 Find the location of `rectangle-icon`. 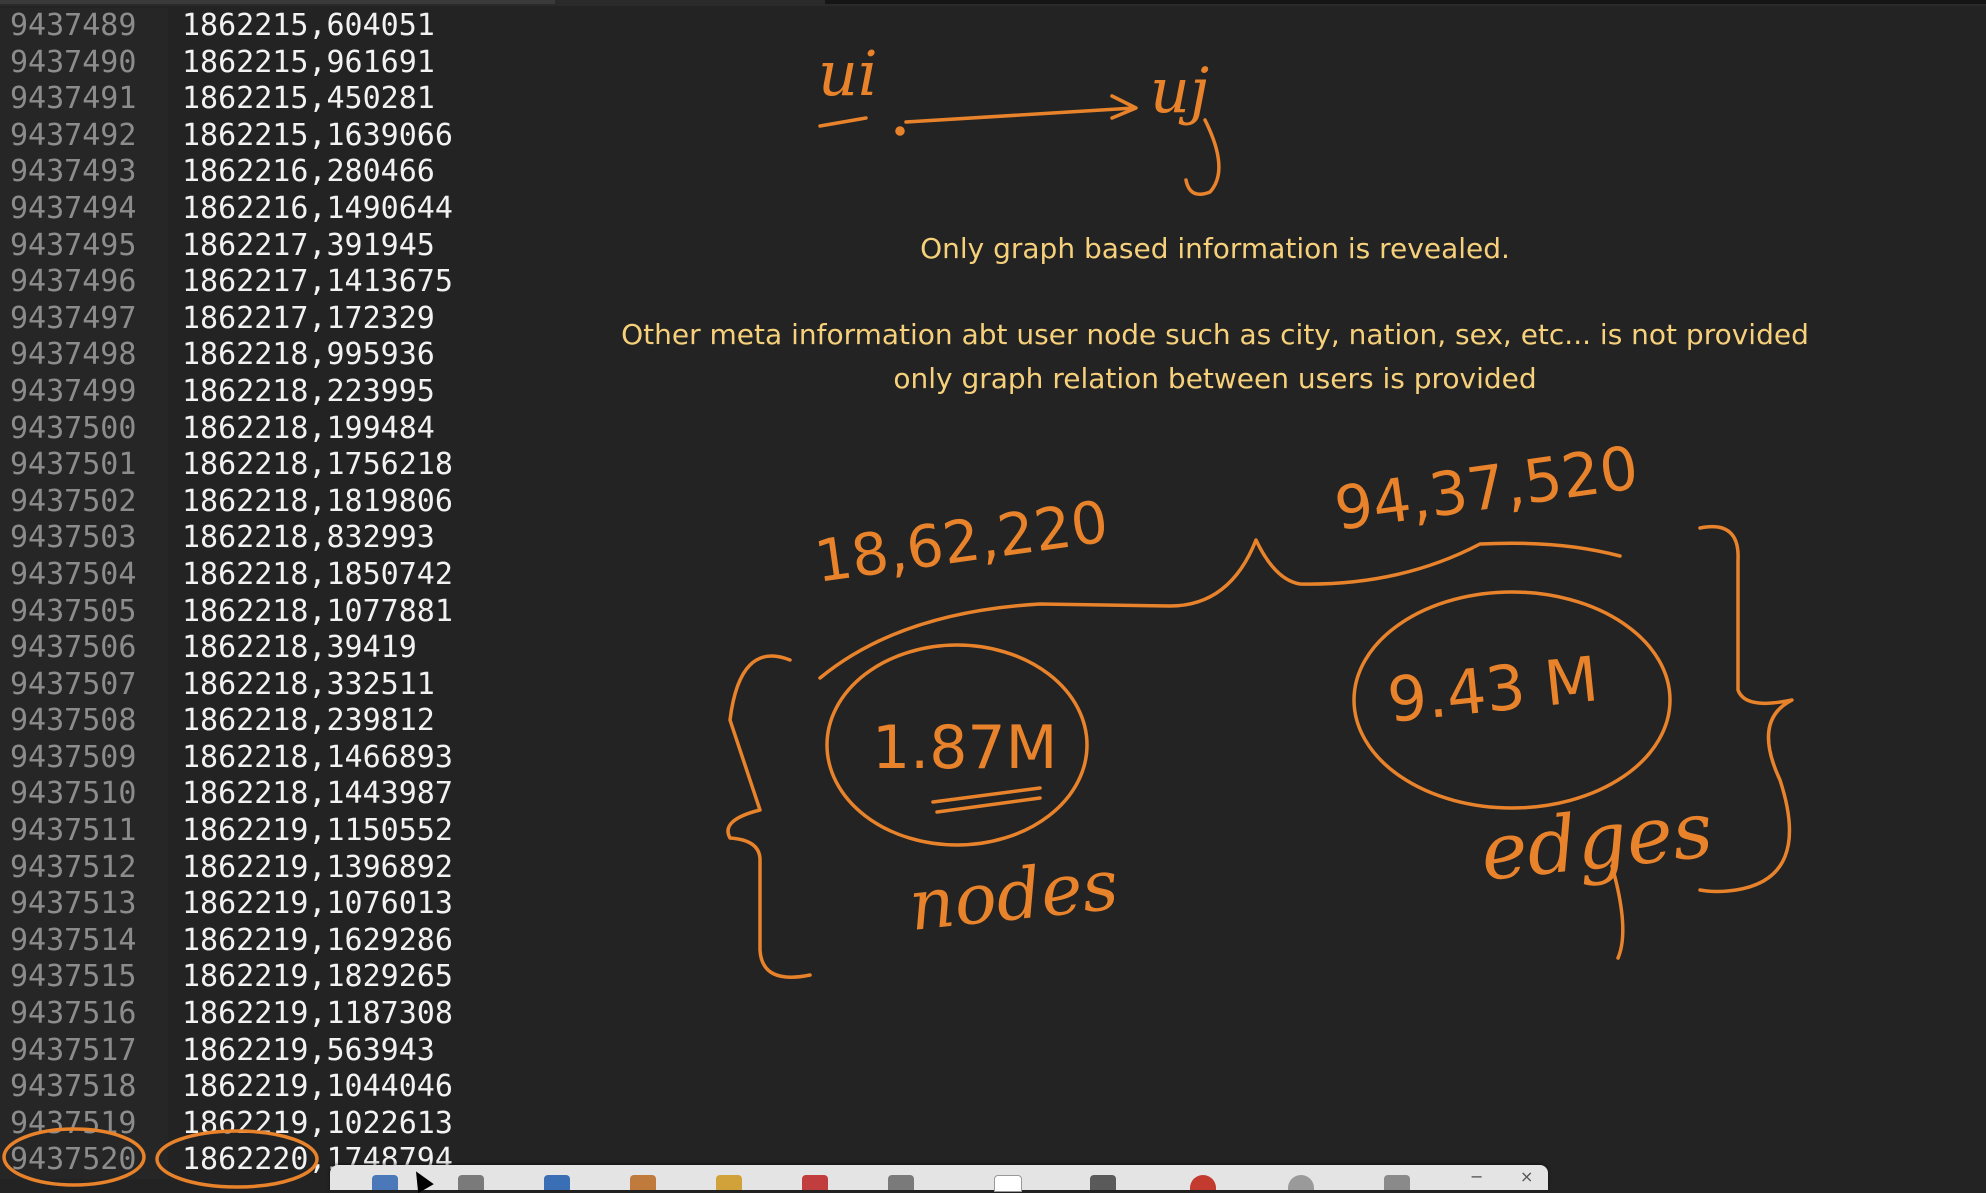

rectangle-icon is located at coordinates (1008, 1183).